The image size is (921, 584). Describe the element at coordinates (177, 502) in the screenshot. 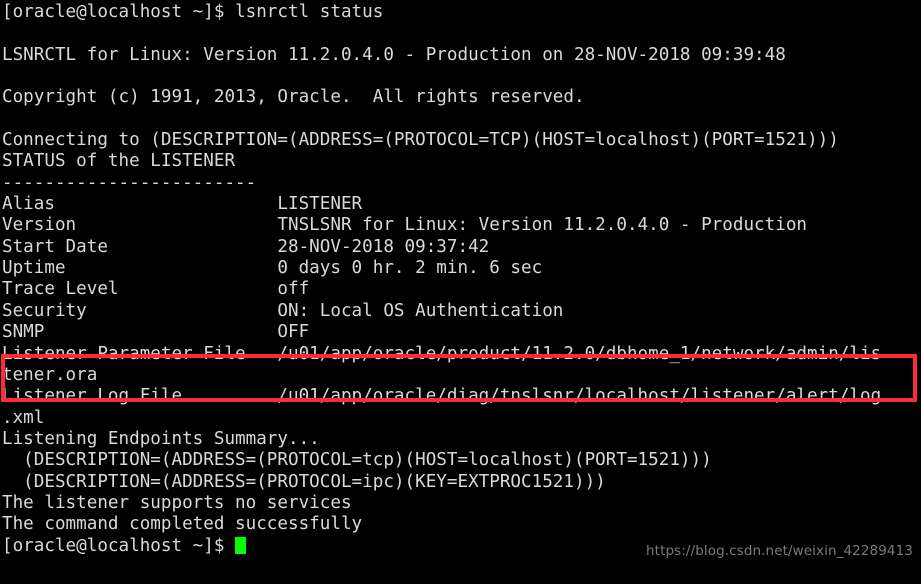

I see `terminal-line-no-services: The listener supports no services` at that location.